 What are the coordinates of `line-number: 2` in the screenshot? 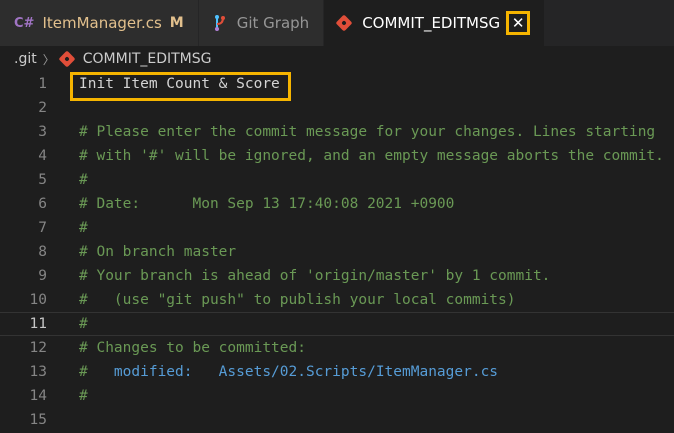 It's located at (42, 108).